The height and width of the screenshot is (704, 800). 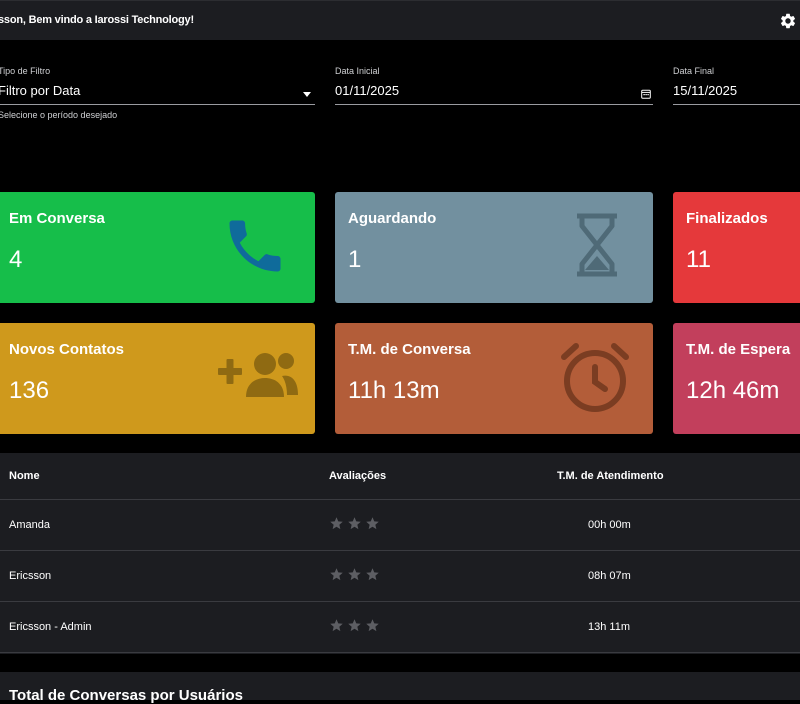 What do you see at coordinates (738, 349) in the screenshot?
I see `card-title: T.M. de Espera` at bounding box center [738, 349].